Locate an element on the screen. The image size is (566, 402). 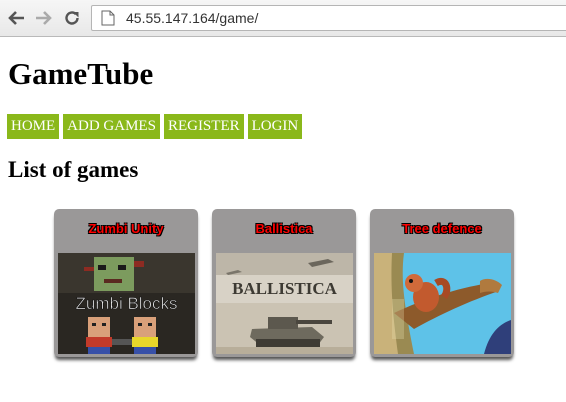
game-title: Tree defence is located at coordinates (442, 228).